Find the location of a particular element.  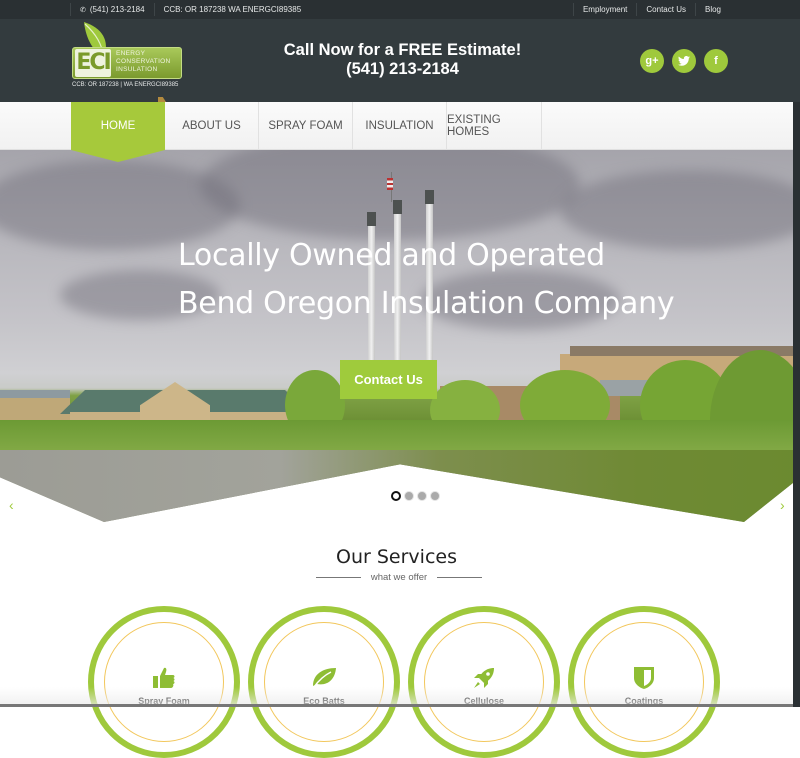

shield-icon is located at coordinates (644, 681).